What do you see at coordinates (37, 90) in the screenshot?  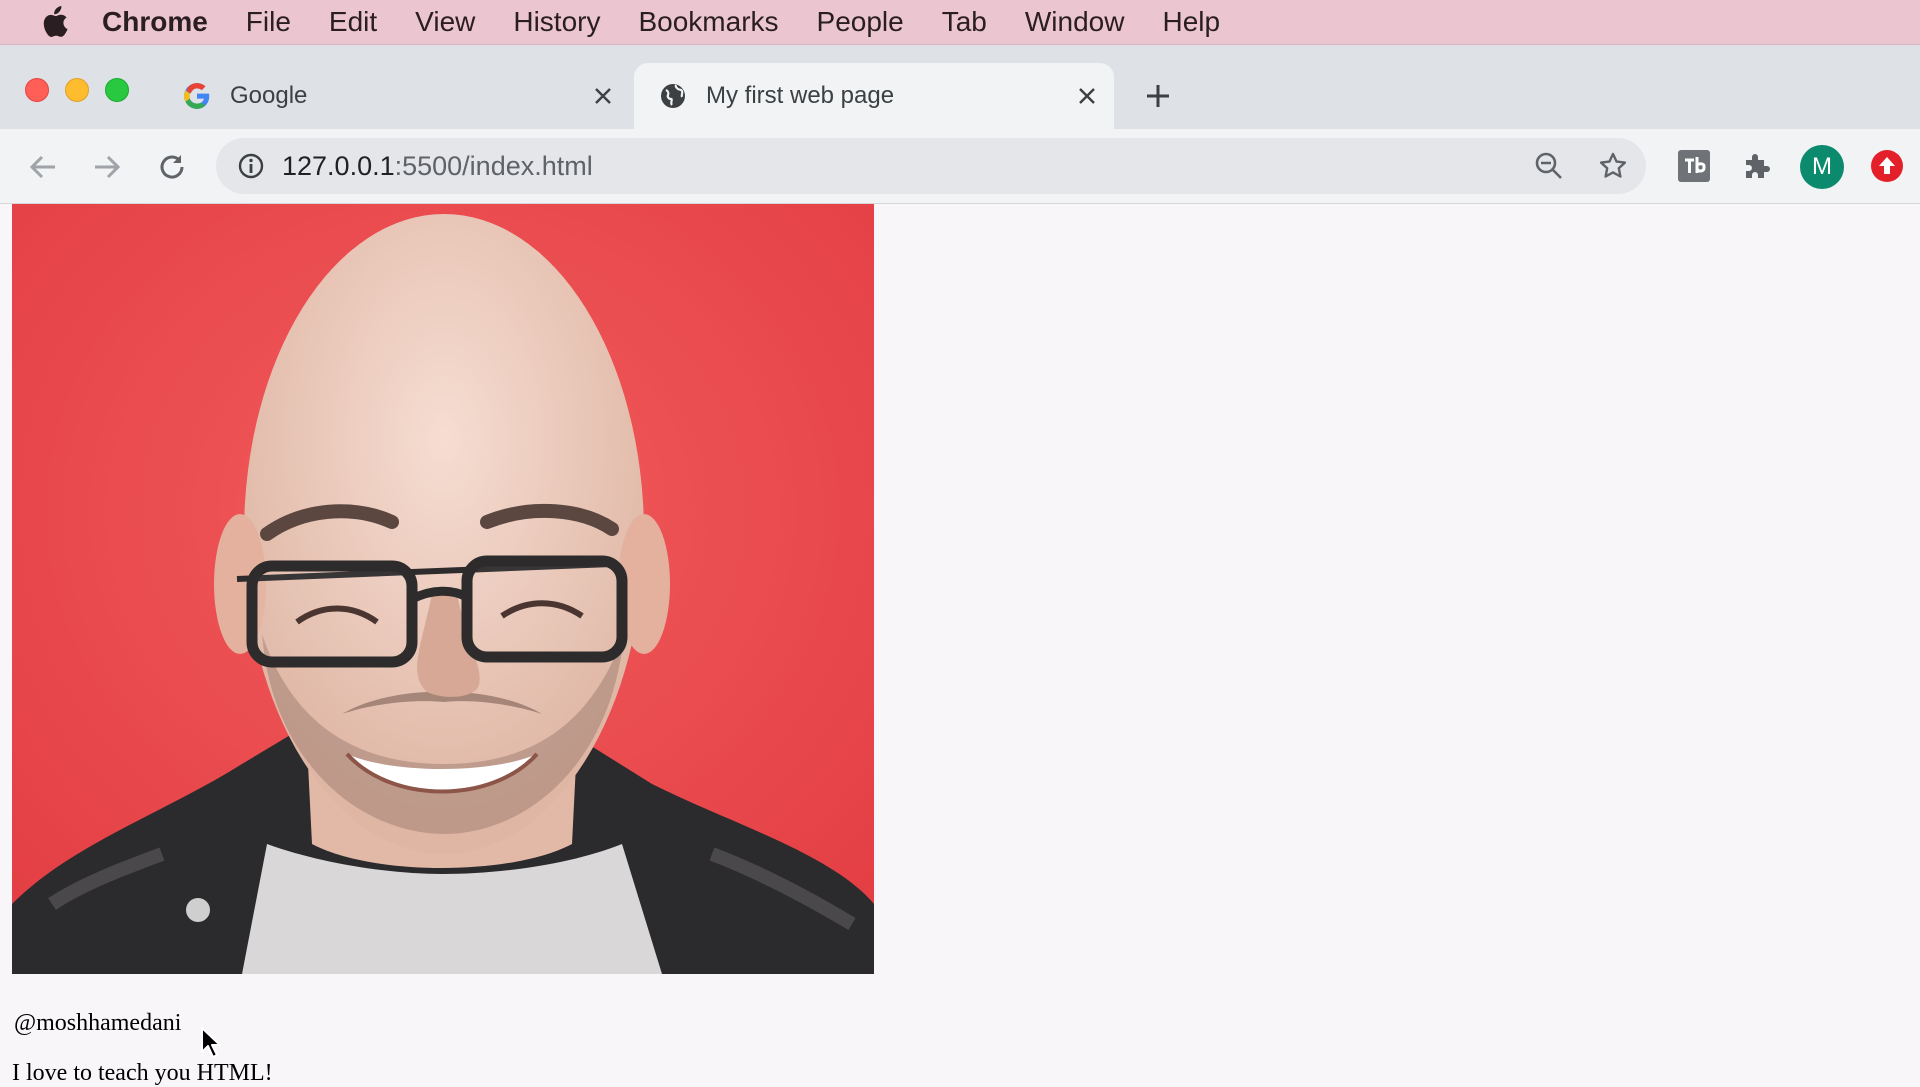 I see `window-close-button` at bounding box center [37, 90].